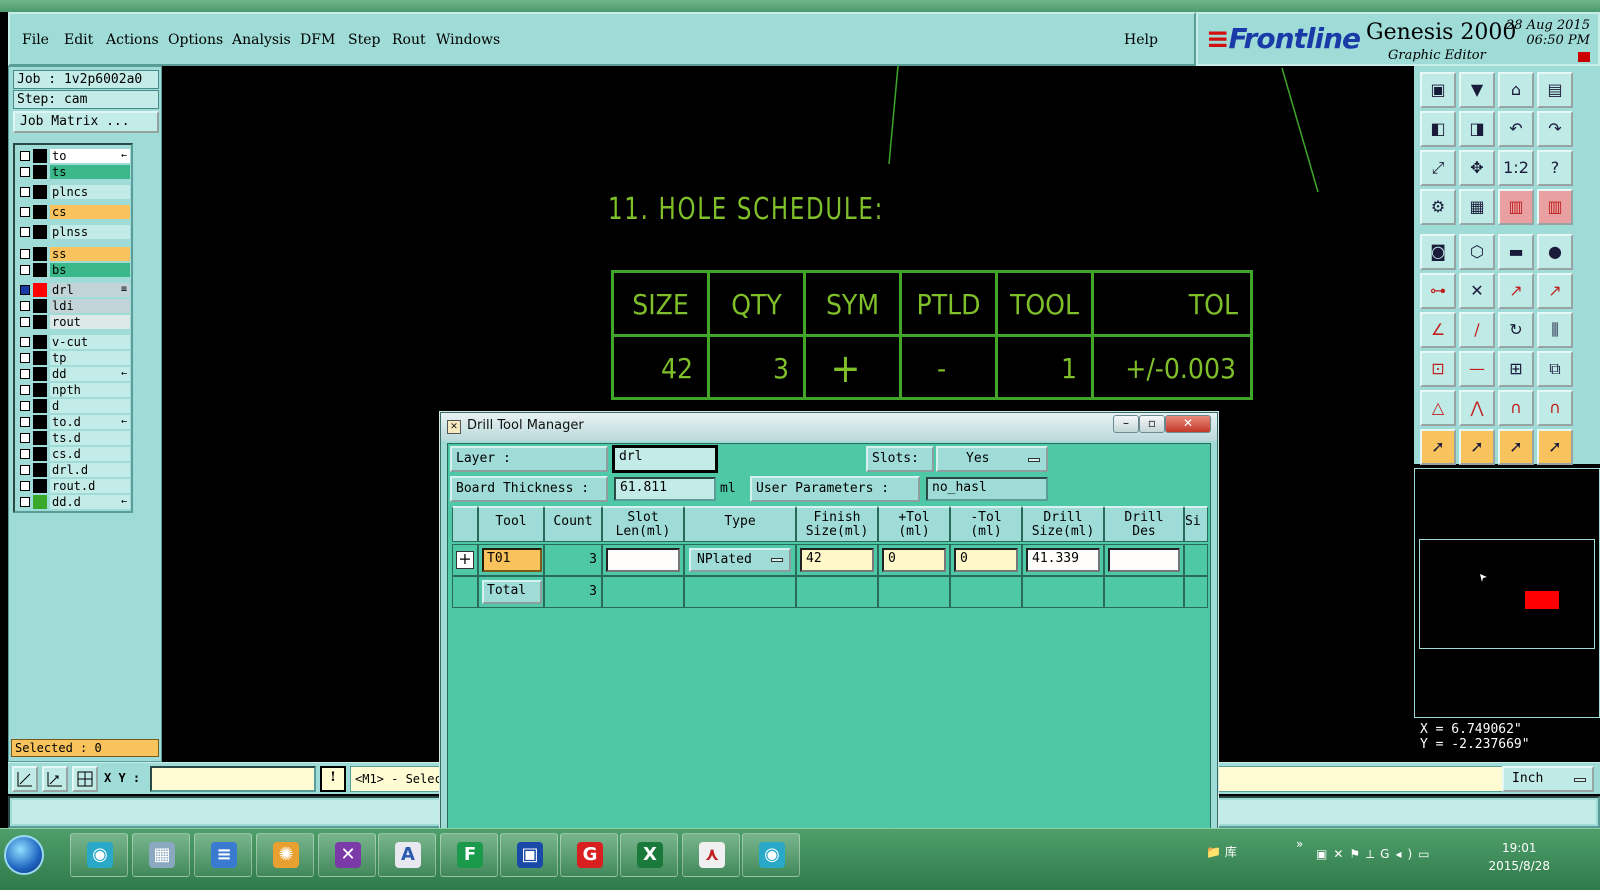 The image size is (1600, 890). I want to click on layer-row: to.d ←, so click(74, 422).